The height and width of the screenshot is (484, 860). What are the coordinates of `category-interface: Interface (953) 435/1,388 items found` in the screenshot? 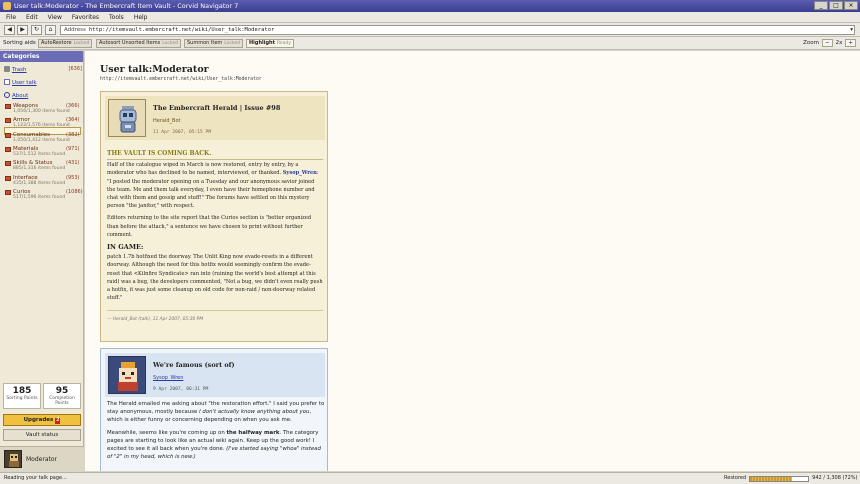 It's located at (42, 180).